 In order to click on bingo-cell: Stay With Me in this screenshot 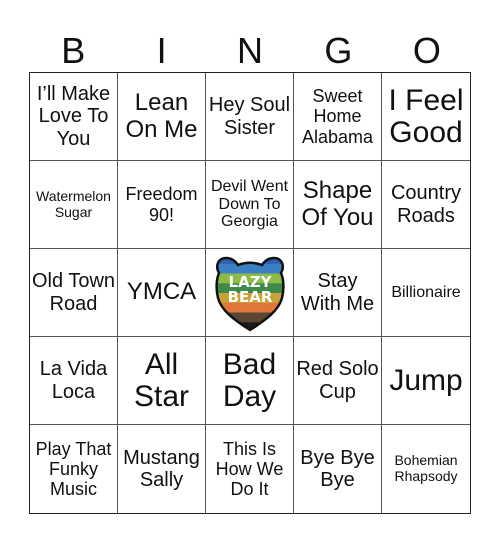, I will do `click(338, 293)`.